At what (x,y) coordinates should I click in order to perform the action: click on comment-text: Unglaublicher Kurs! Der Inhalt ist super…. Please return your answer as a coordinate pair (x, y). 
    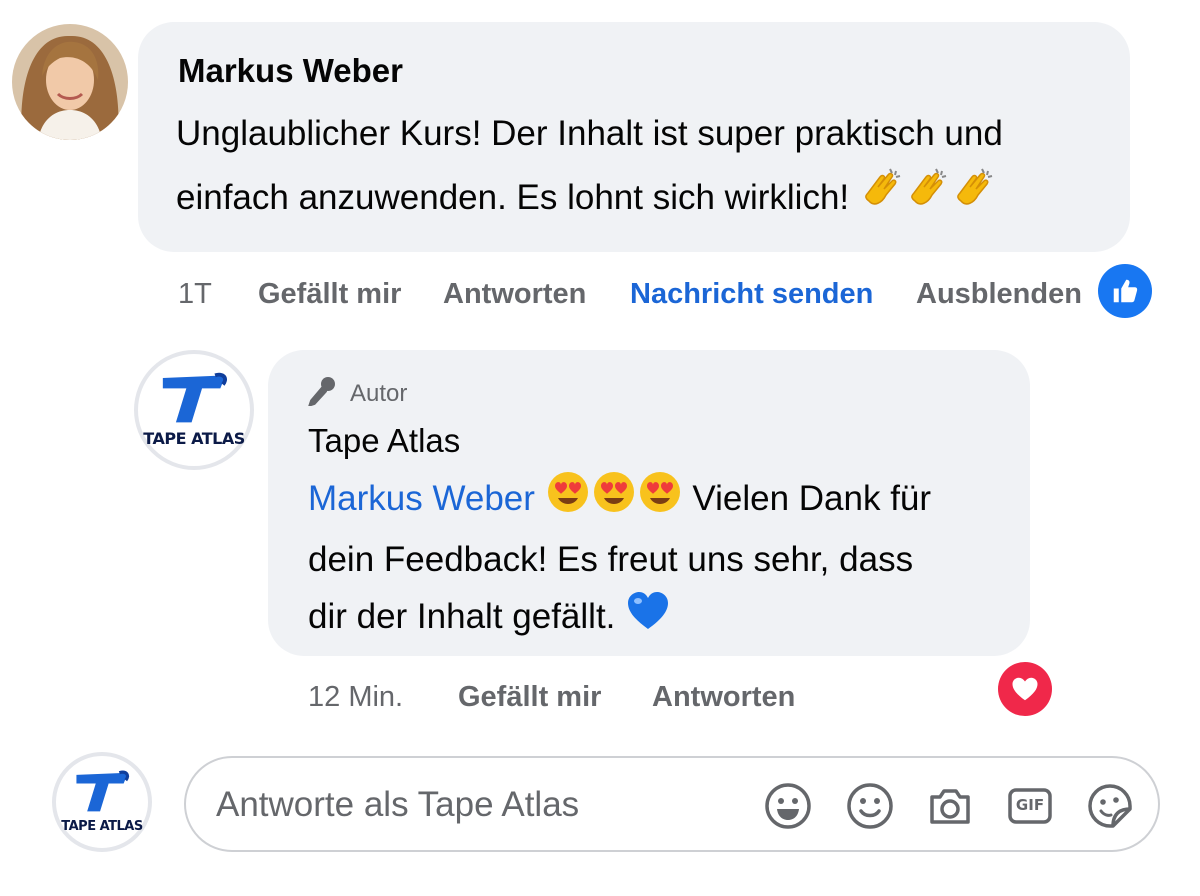
    Looking at the image, I should click on (646, 167).